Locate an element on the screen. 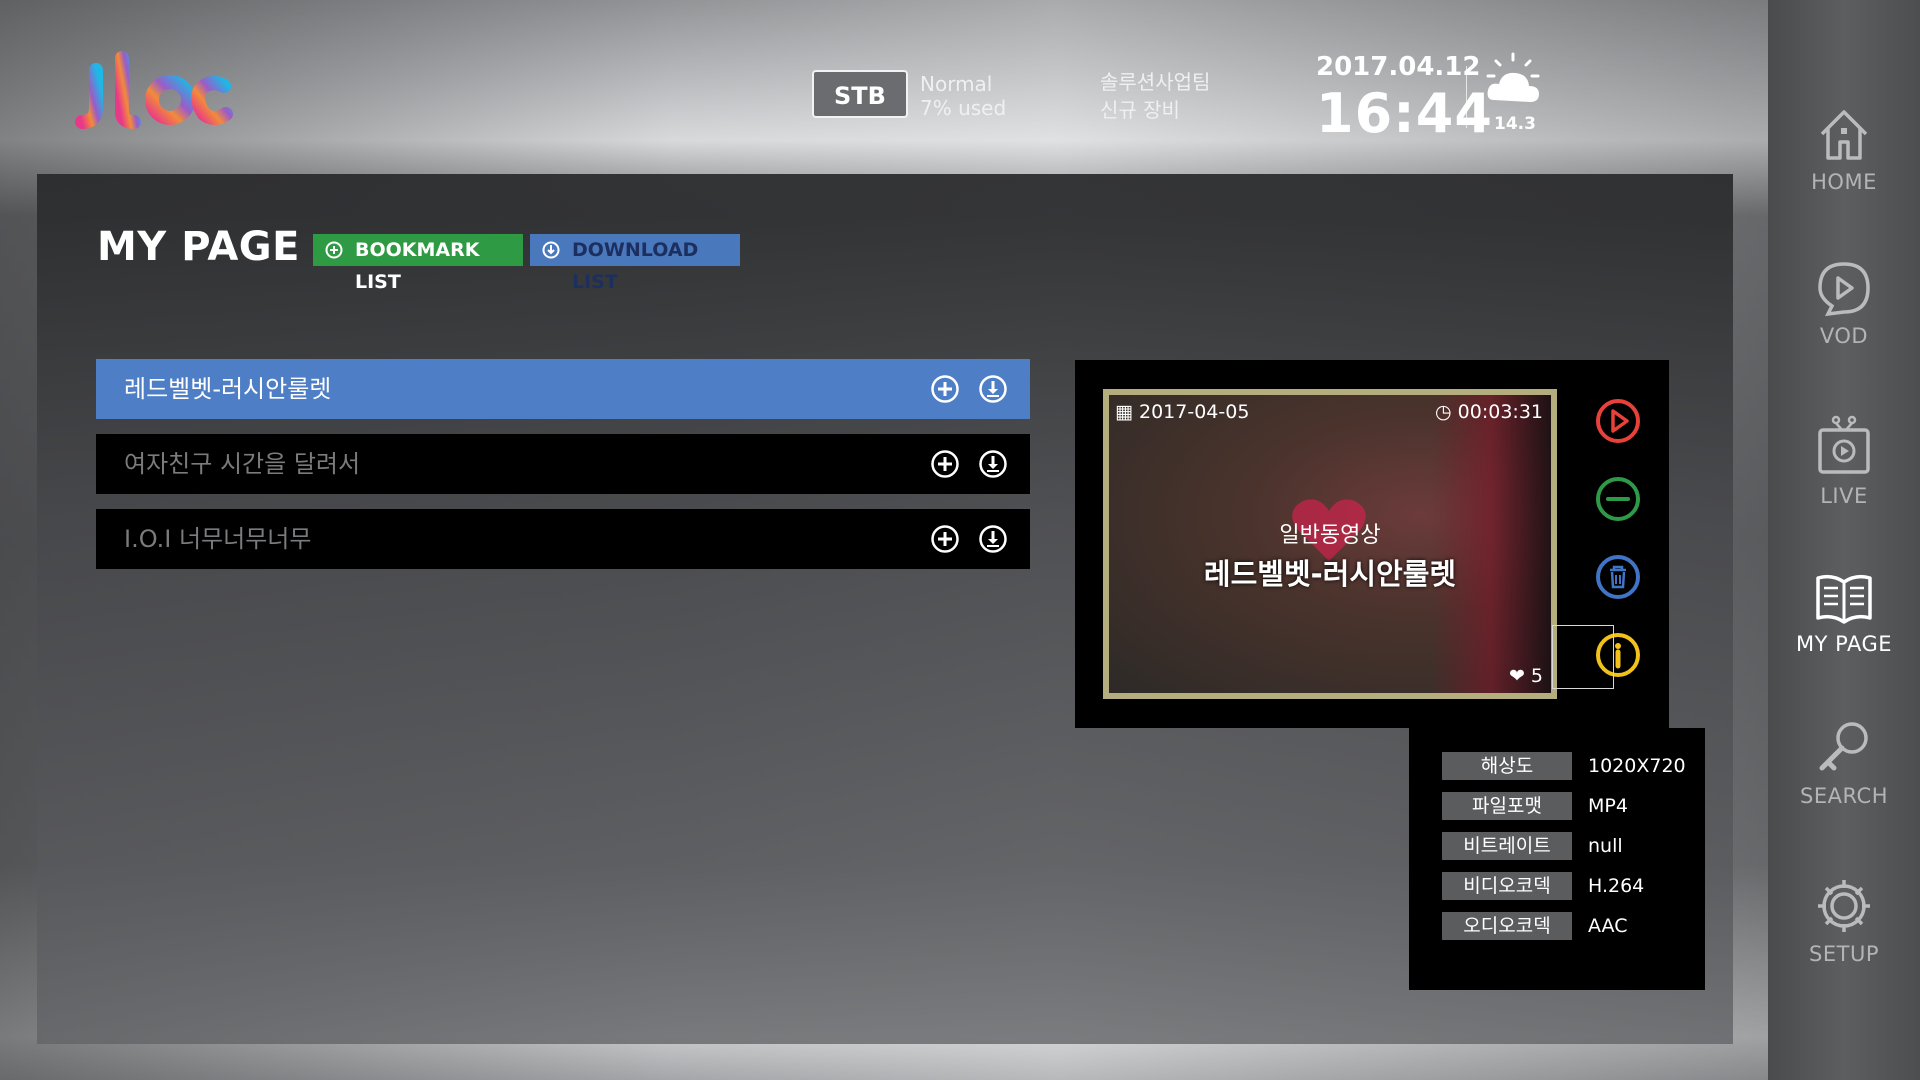 The width and height of the screenshot is (1920, 1080). sun-cloud-icon is located at coordinates (1513, 81).